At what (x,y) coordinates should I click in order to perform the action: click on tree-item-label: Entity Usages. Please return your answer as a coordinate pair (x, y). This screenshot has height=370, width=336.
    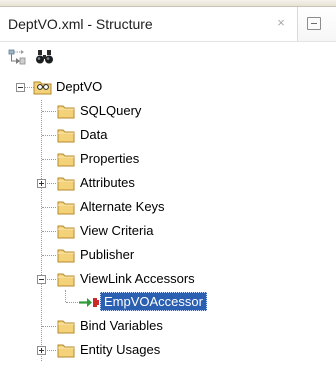
    Looking at the image, I should click on (120, 349).